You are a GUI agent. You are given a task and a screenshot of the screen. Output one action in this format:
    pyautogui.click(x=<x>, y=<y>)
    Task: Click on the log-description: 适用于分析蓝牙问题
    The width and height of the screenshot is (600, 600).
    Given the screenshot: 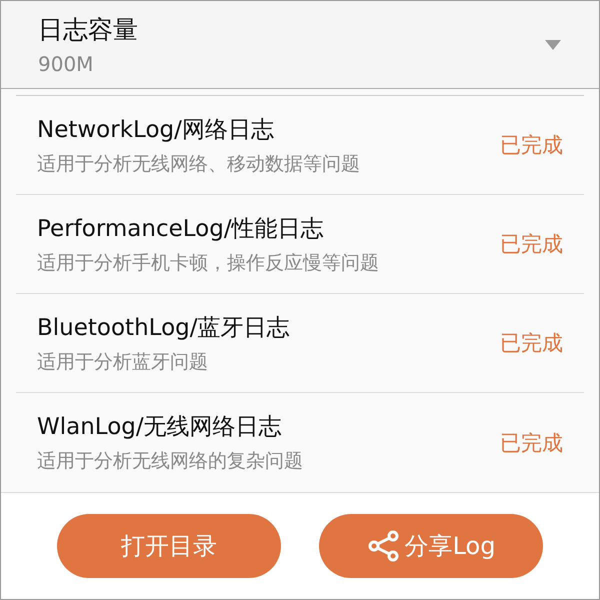 What is the action you would take?
    pyautogui.click(x=123, y=362)
    